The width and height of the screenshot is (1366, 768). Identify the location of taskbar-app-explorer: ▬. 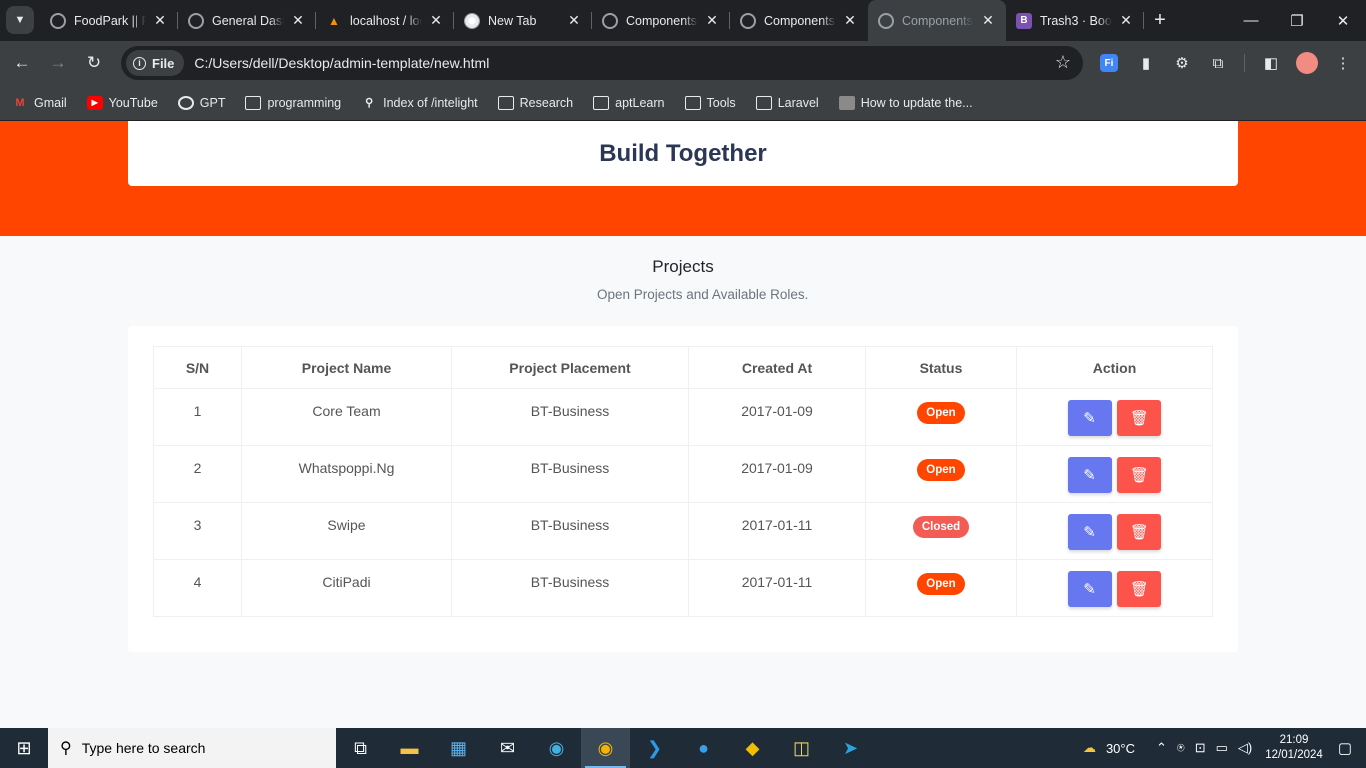
(409, 748).